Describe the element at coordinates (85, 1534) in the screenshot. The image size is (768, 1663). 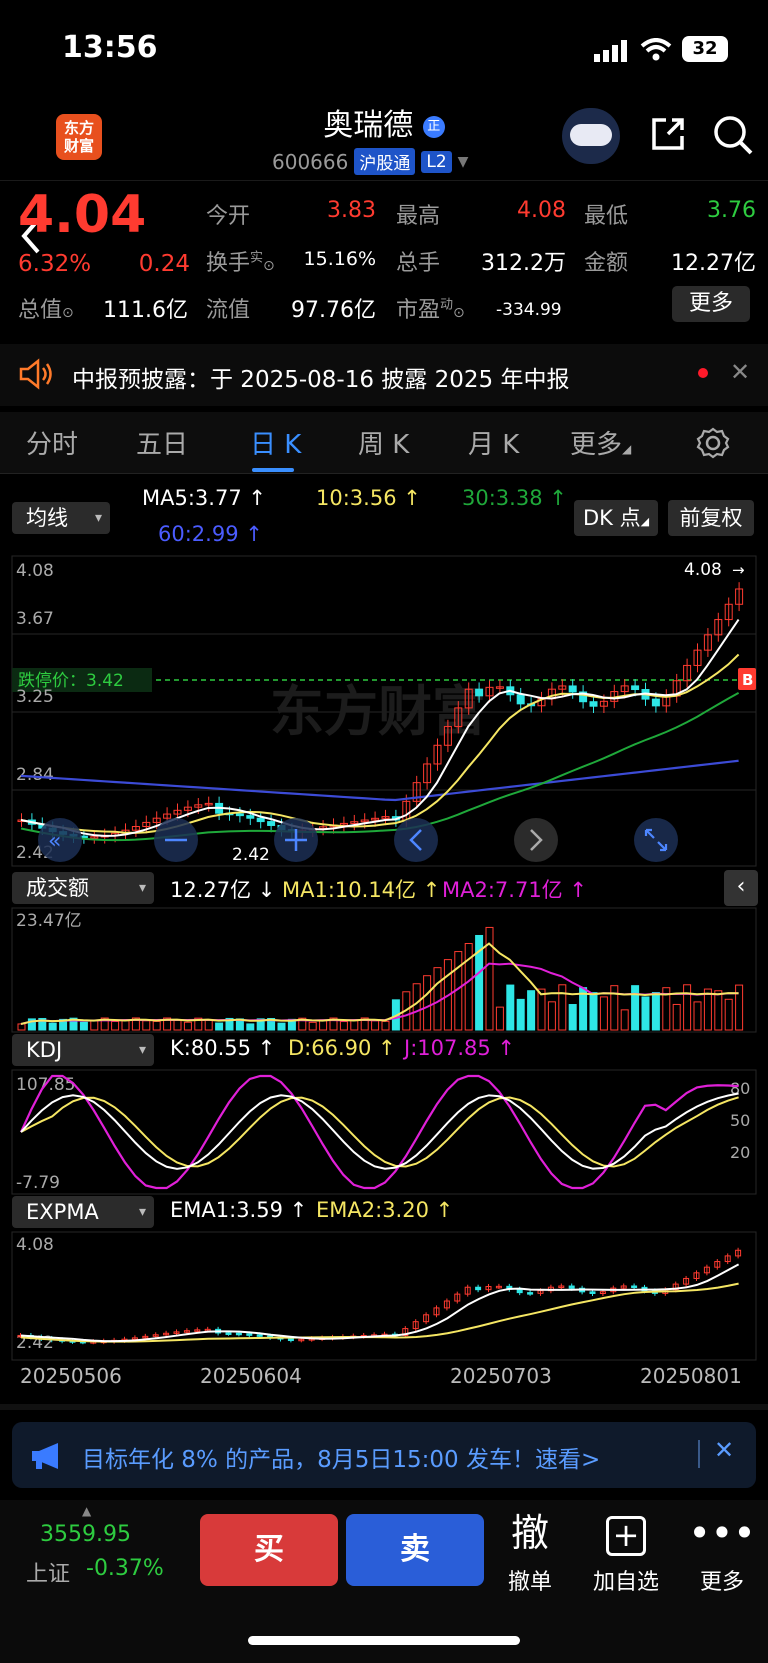
I see `index-value: 3559.95` at that location.